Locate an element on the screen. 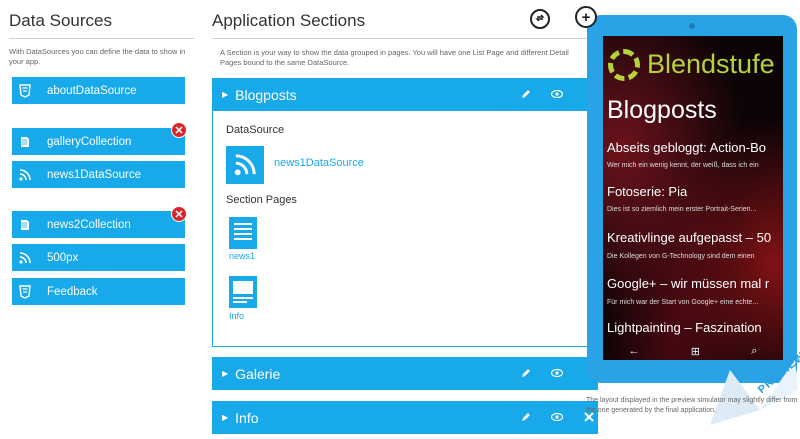 The width and height of the screenshot is (800, 439). datasource-item-feedback: Feedback is located at coordinates (98, 291).